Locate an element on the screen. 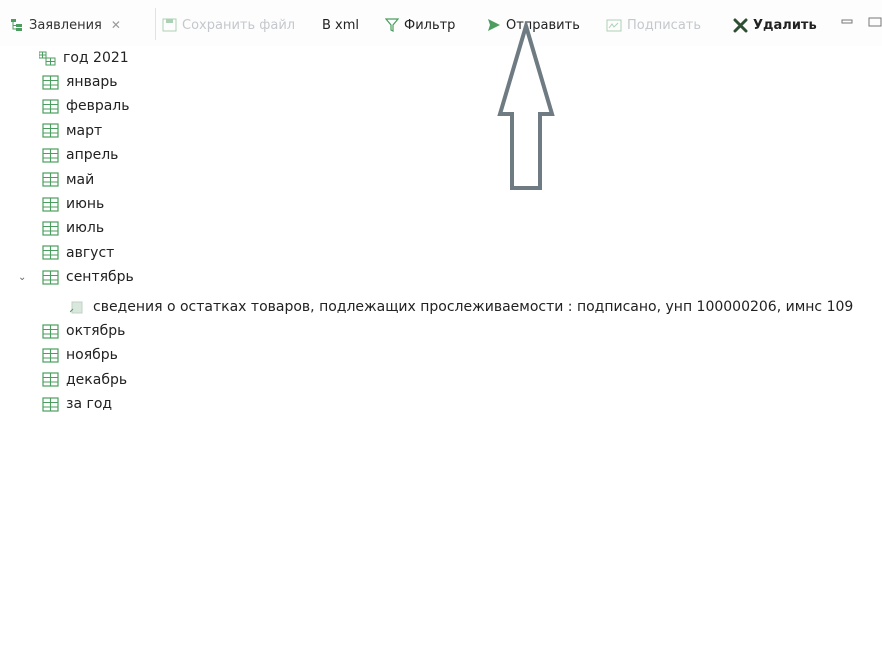 Image resolution: width=882 pixels, height=647 pixels. month-label: июль is located at coordinates (85, 228).